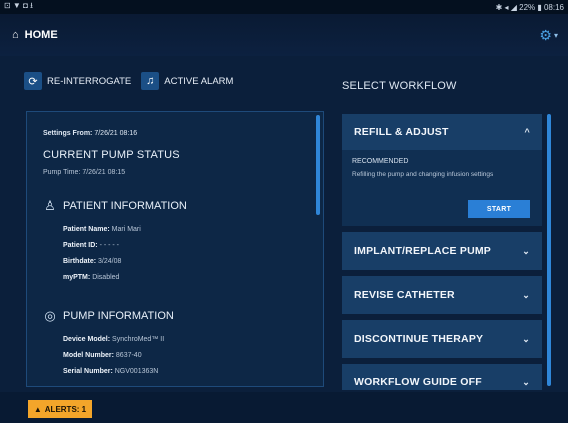  Describe the element at coordinates (126, 229) in the screenshot. I see `patient-name-value: Mari Mari` at that location.